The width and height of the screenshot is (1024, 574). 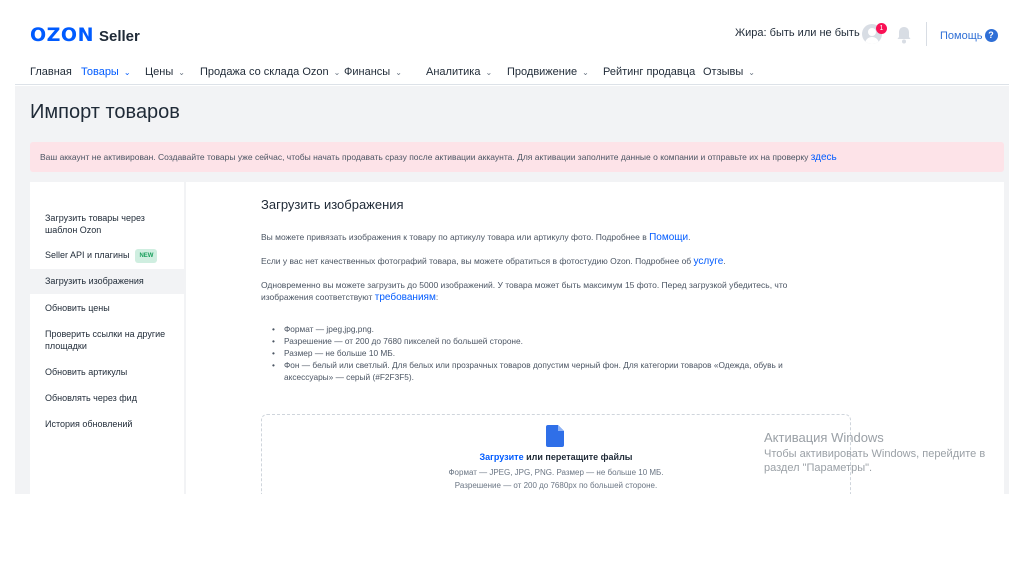 What do you see at coordinates (264, 72) in the screenshot?
I see `nav-label: Продажа со склада Ozon` at bounding box center [264, 72].